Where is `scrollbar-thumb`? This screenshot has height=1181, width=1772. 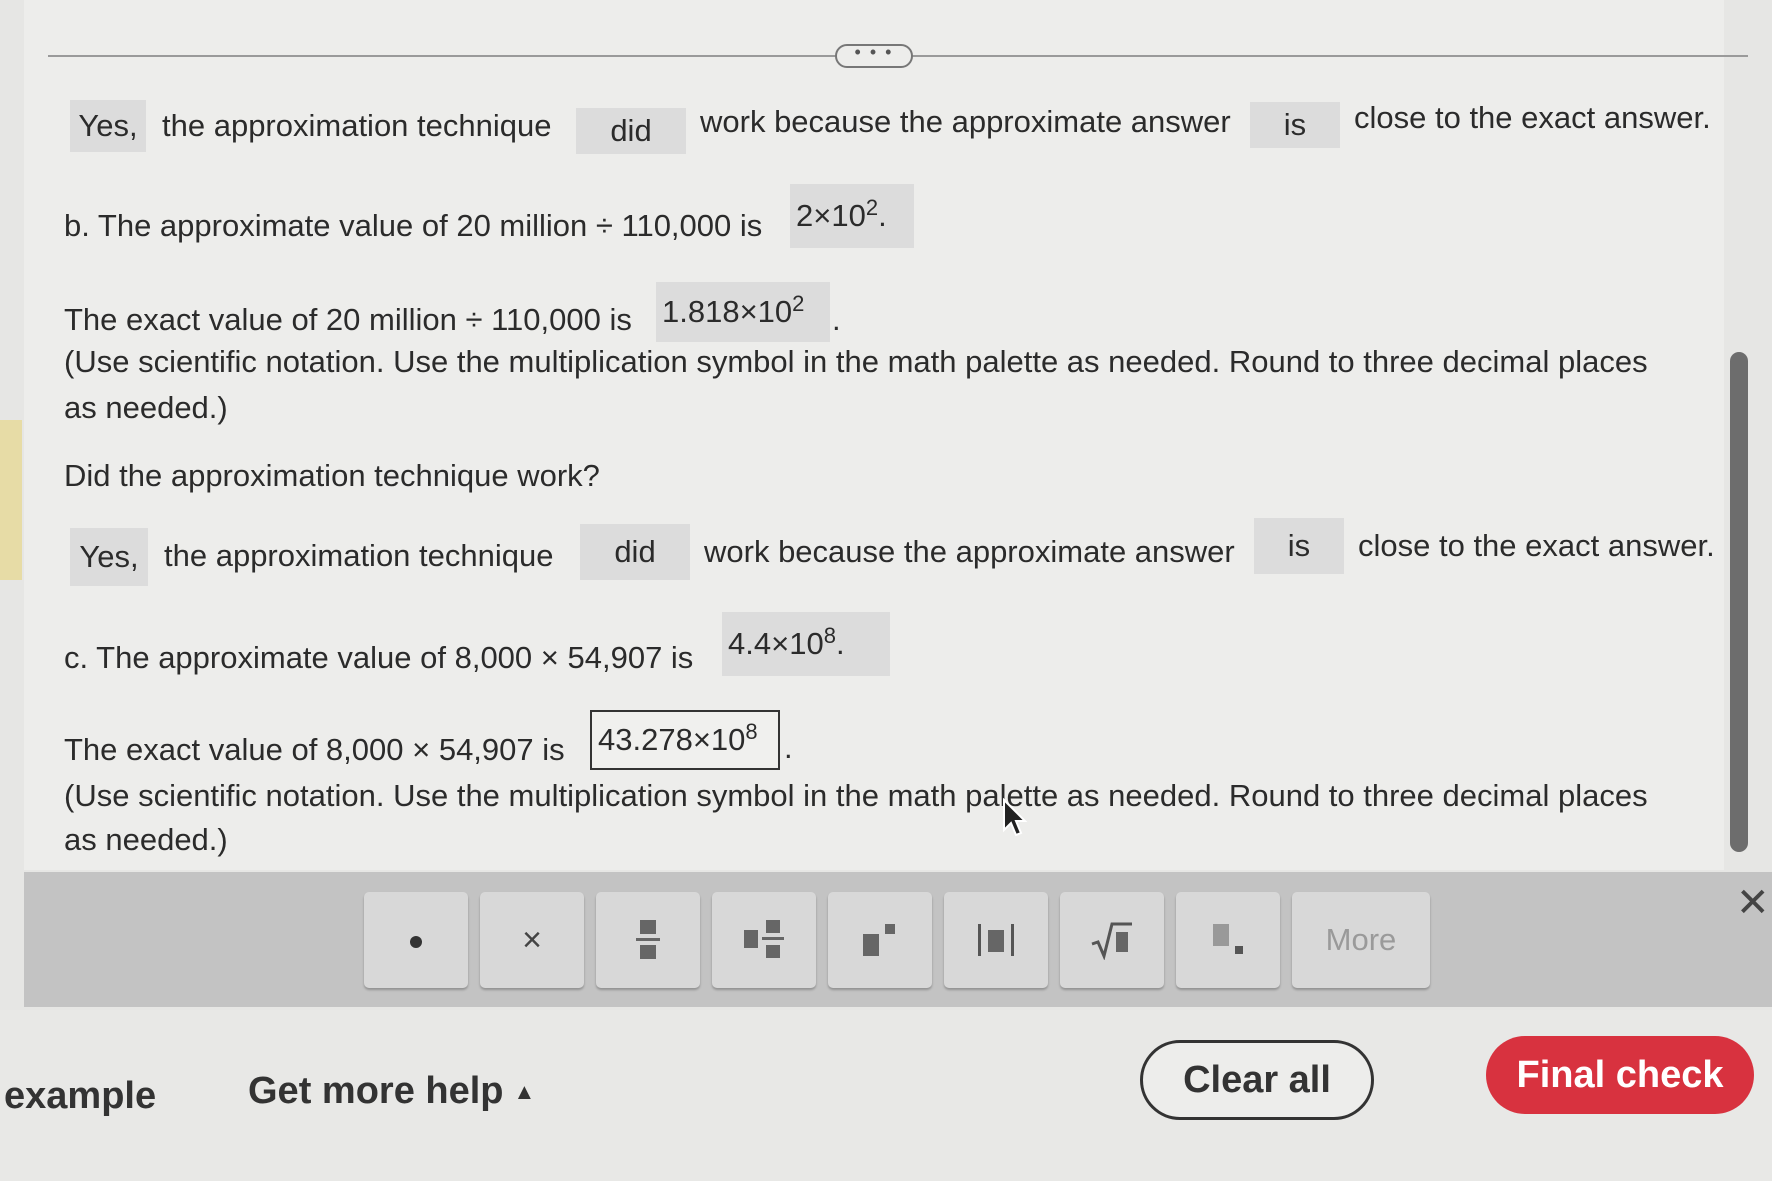 scrollbar-thumb is located at coordinates (1739, 602).